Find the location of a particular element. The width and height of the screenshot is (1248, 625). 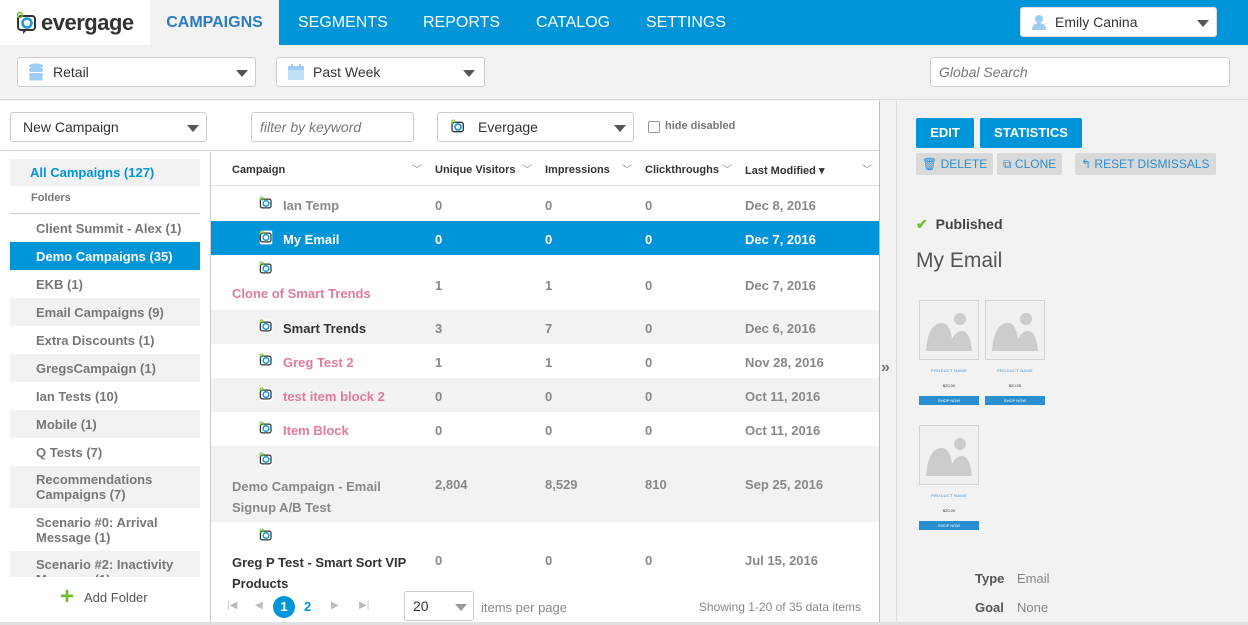

last-page-icon: ▶| is located at coordinates (364, 605).